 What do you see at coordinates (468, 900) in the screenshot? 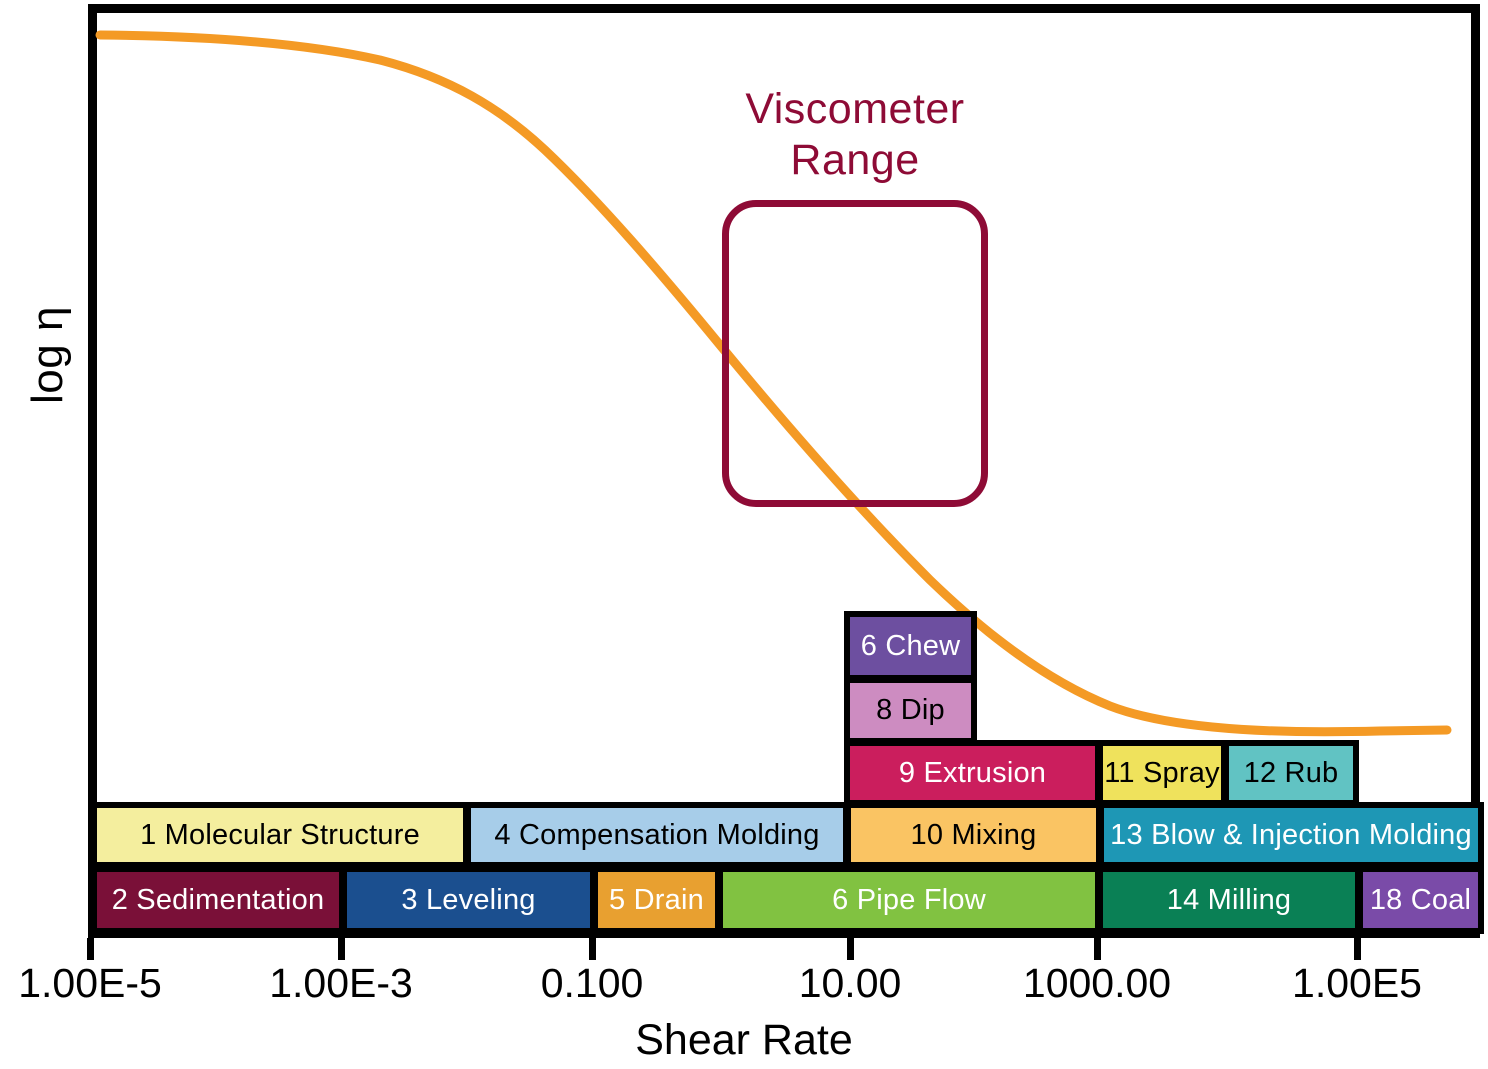
I see `bar-3-leveling: 3 Leveling` at bounding box center [468, 900].